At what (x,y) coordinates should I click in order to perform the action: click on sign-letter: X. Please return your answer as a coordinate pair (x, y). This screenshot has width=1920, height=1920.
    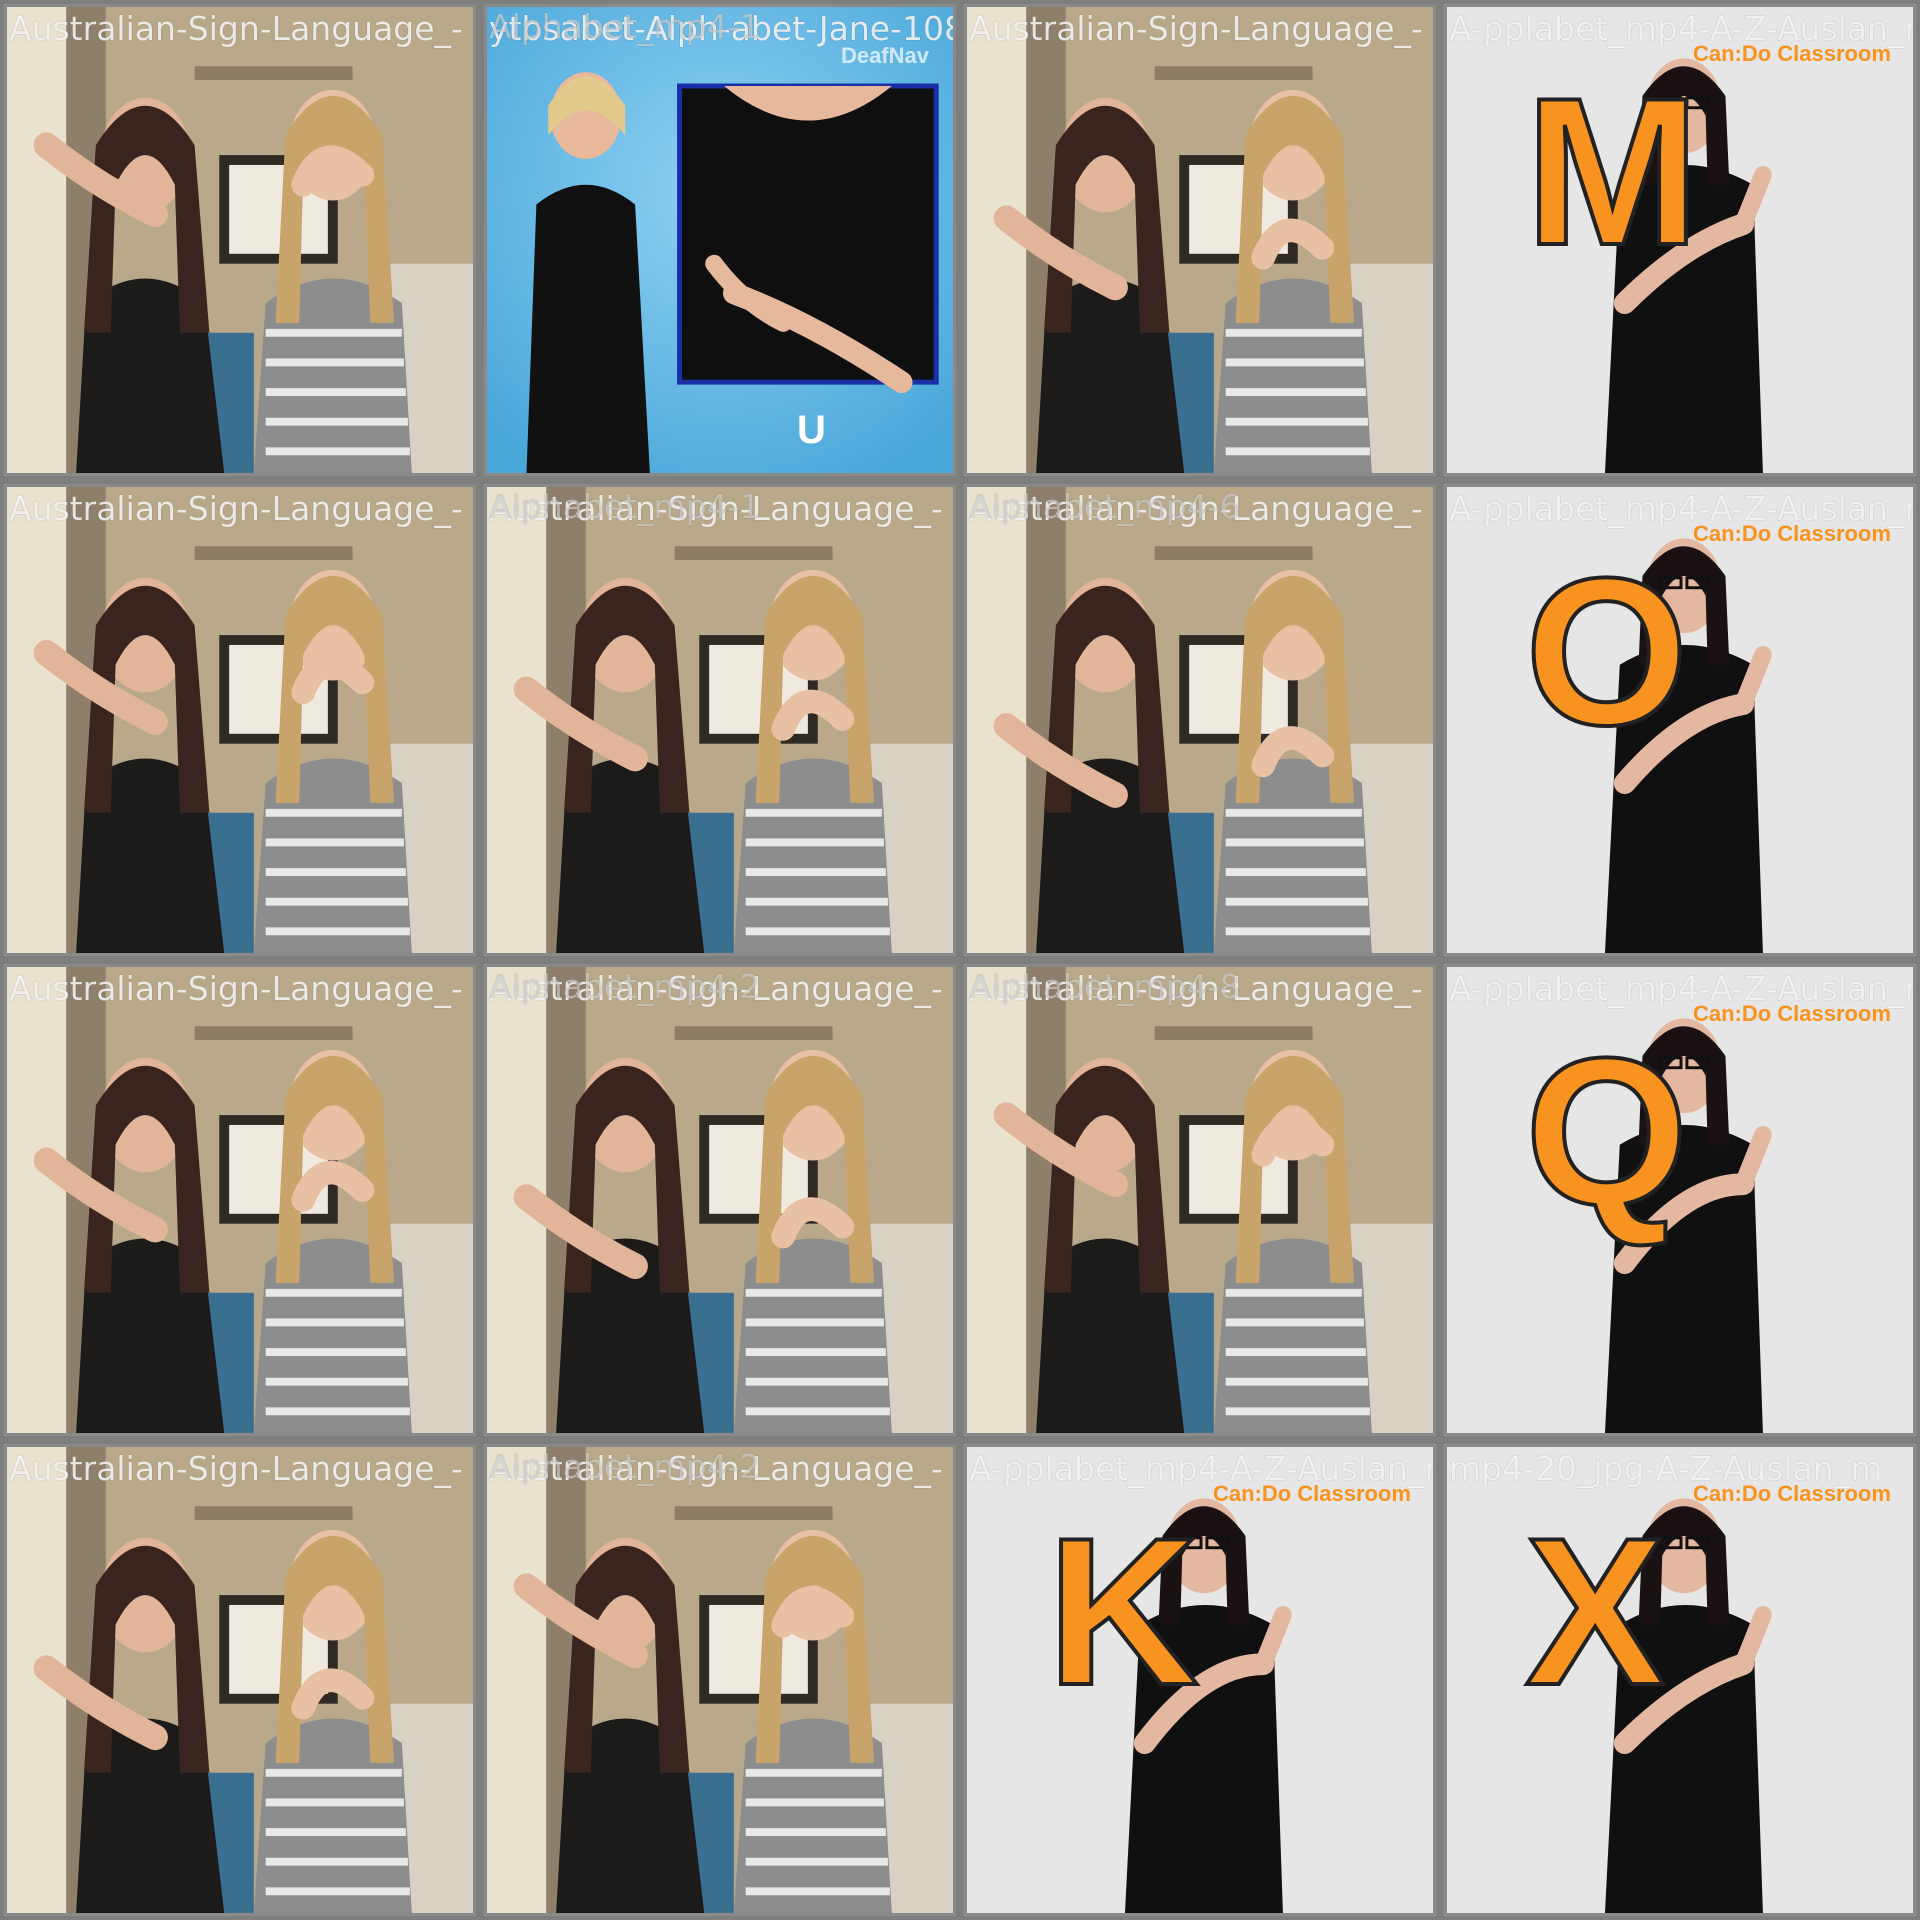
    Looking at the image, I should click on (1595, 1611).